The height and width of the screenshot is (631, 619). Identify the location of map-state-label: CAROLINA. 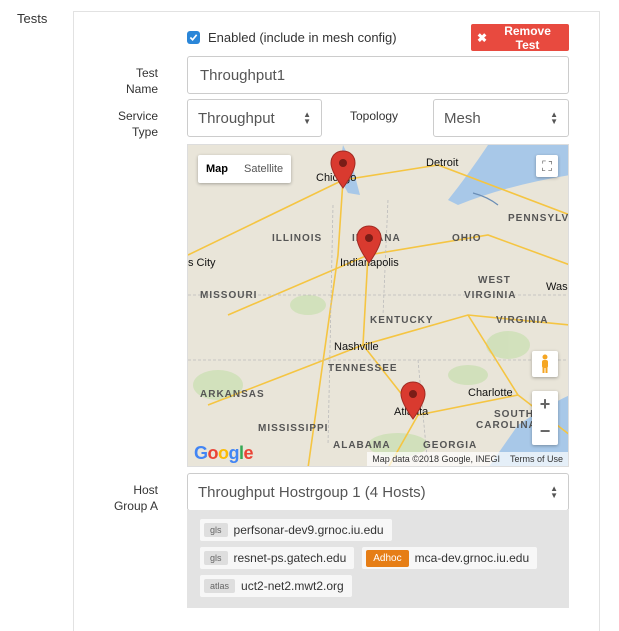
(506, 425).